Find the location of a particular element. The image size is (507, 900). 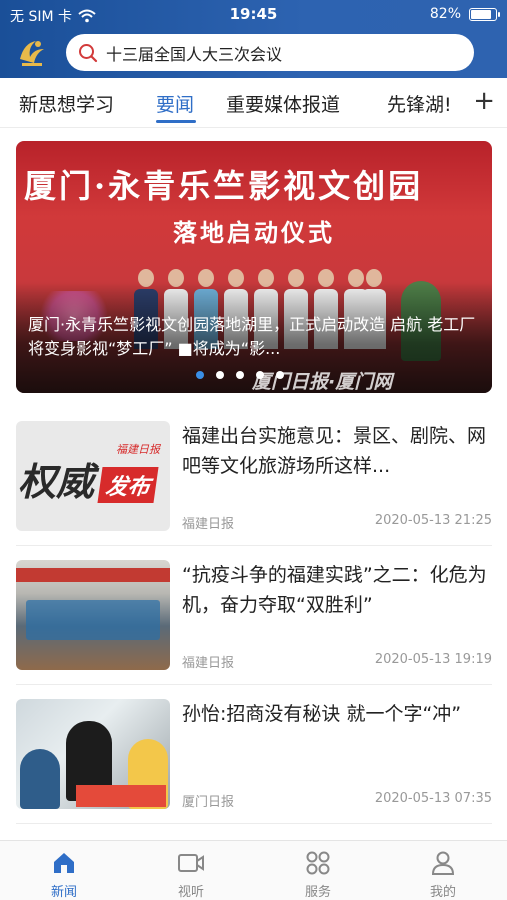

news-item: 孙怡:招商没有秘诀 就一个字“冲” 厦门日报 2020-05-13 07:35 is located at coordinates (254, 755).